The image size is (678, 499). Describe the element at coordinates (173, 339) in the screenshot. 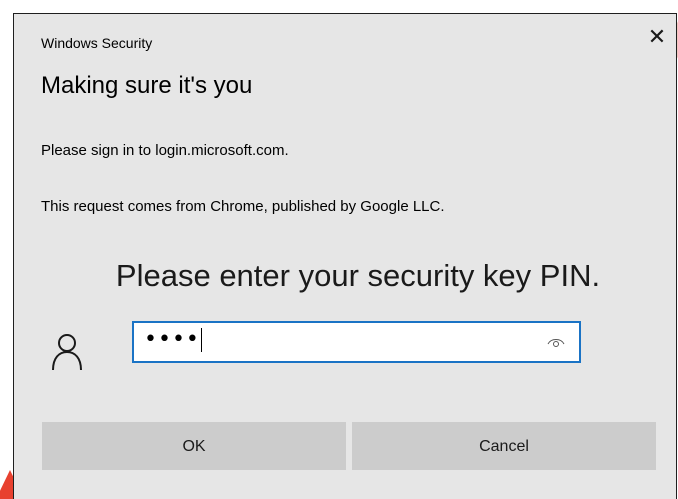

I see `pin-input-value: ••••` at that location.